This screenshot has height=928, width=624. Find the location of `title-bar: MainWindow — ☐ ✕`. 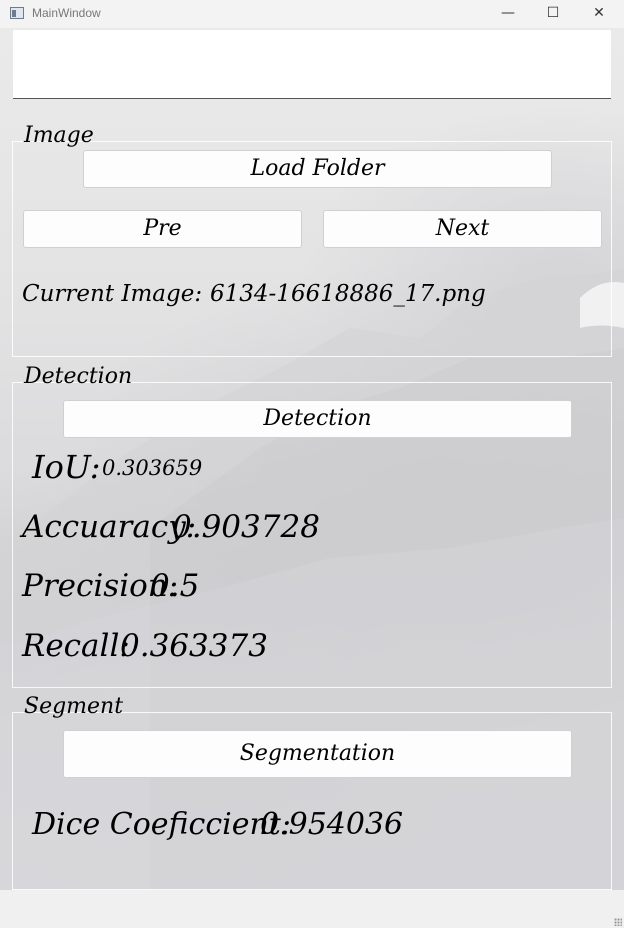

title-bar: MainWindow — ☐ ✕ is located at coordinates (312, 14).